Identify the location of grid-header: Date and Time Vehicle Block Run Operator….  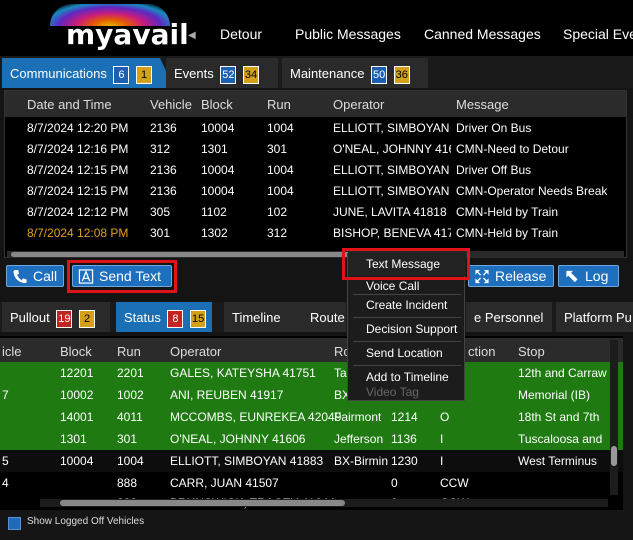
(315, 104).